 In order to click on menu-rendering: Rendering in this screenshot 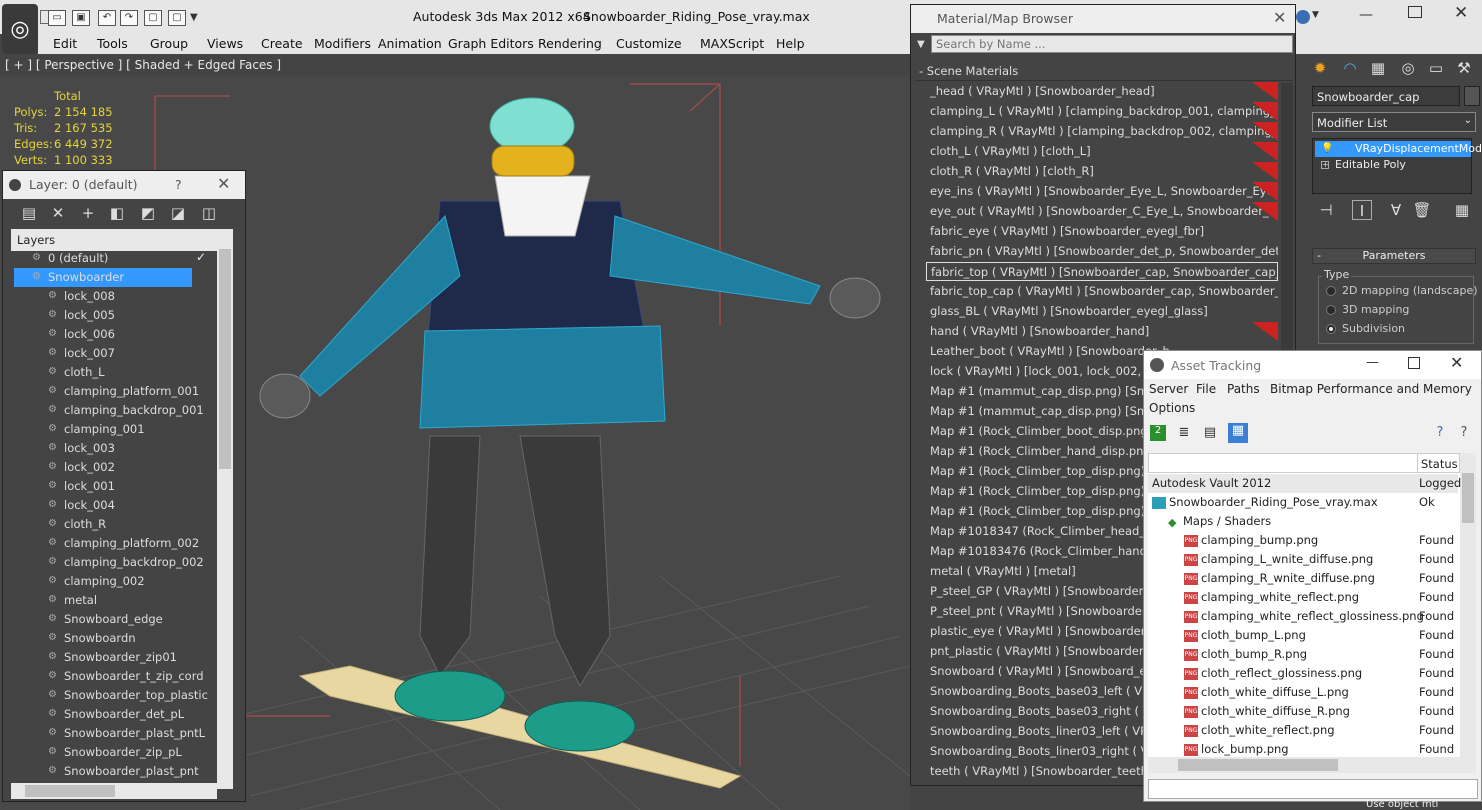, I will do `click(570, 43)`.